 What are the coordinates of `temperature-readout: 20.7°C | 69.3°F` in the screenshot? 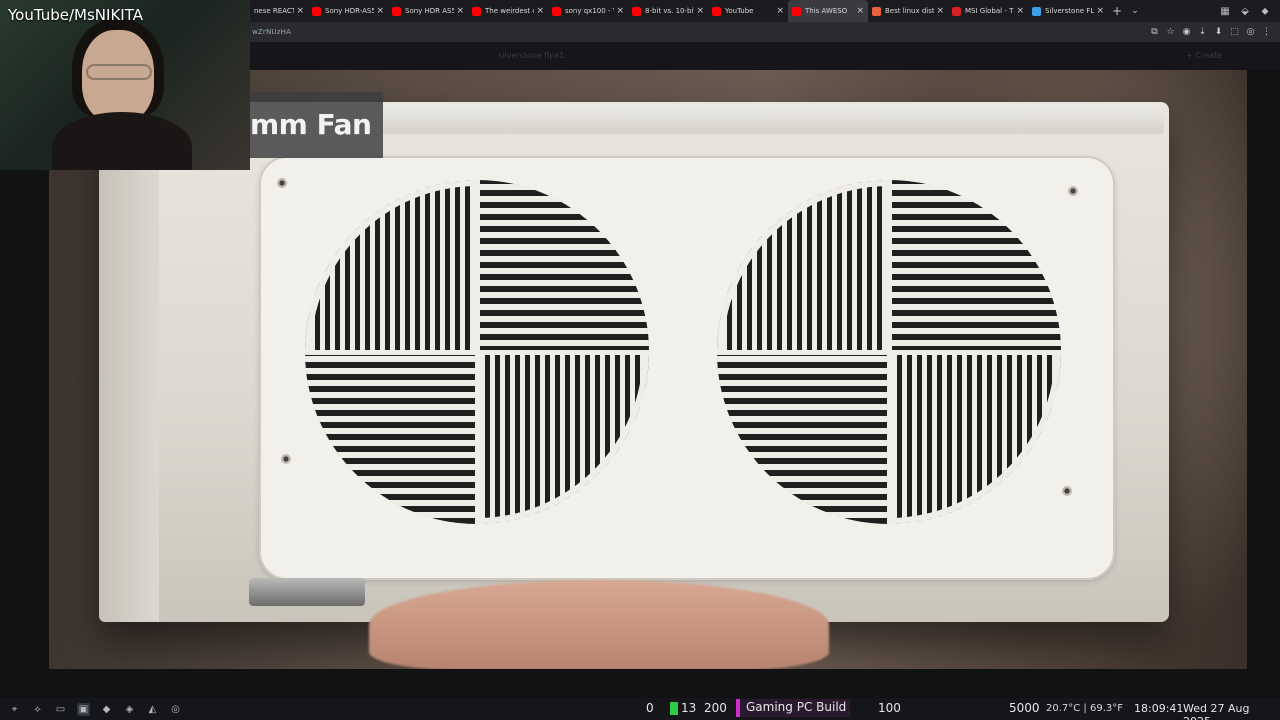 It's located at (1084, 708).